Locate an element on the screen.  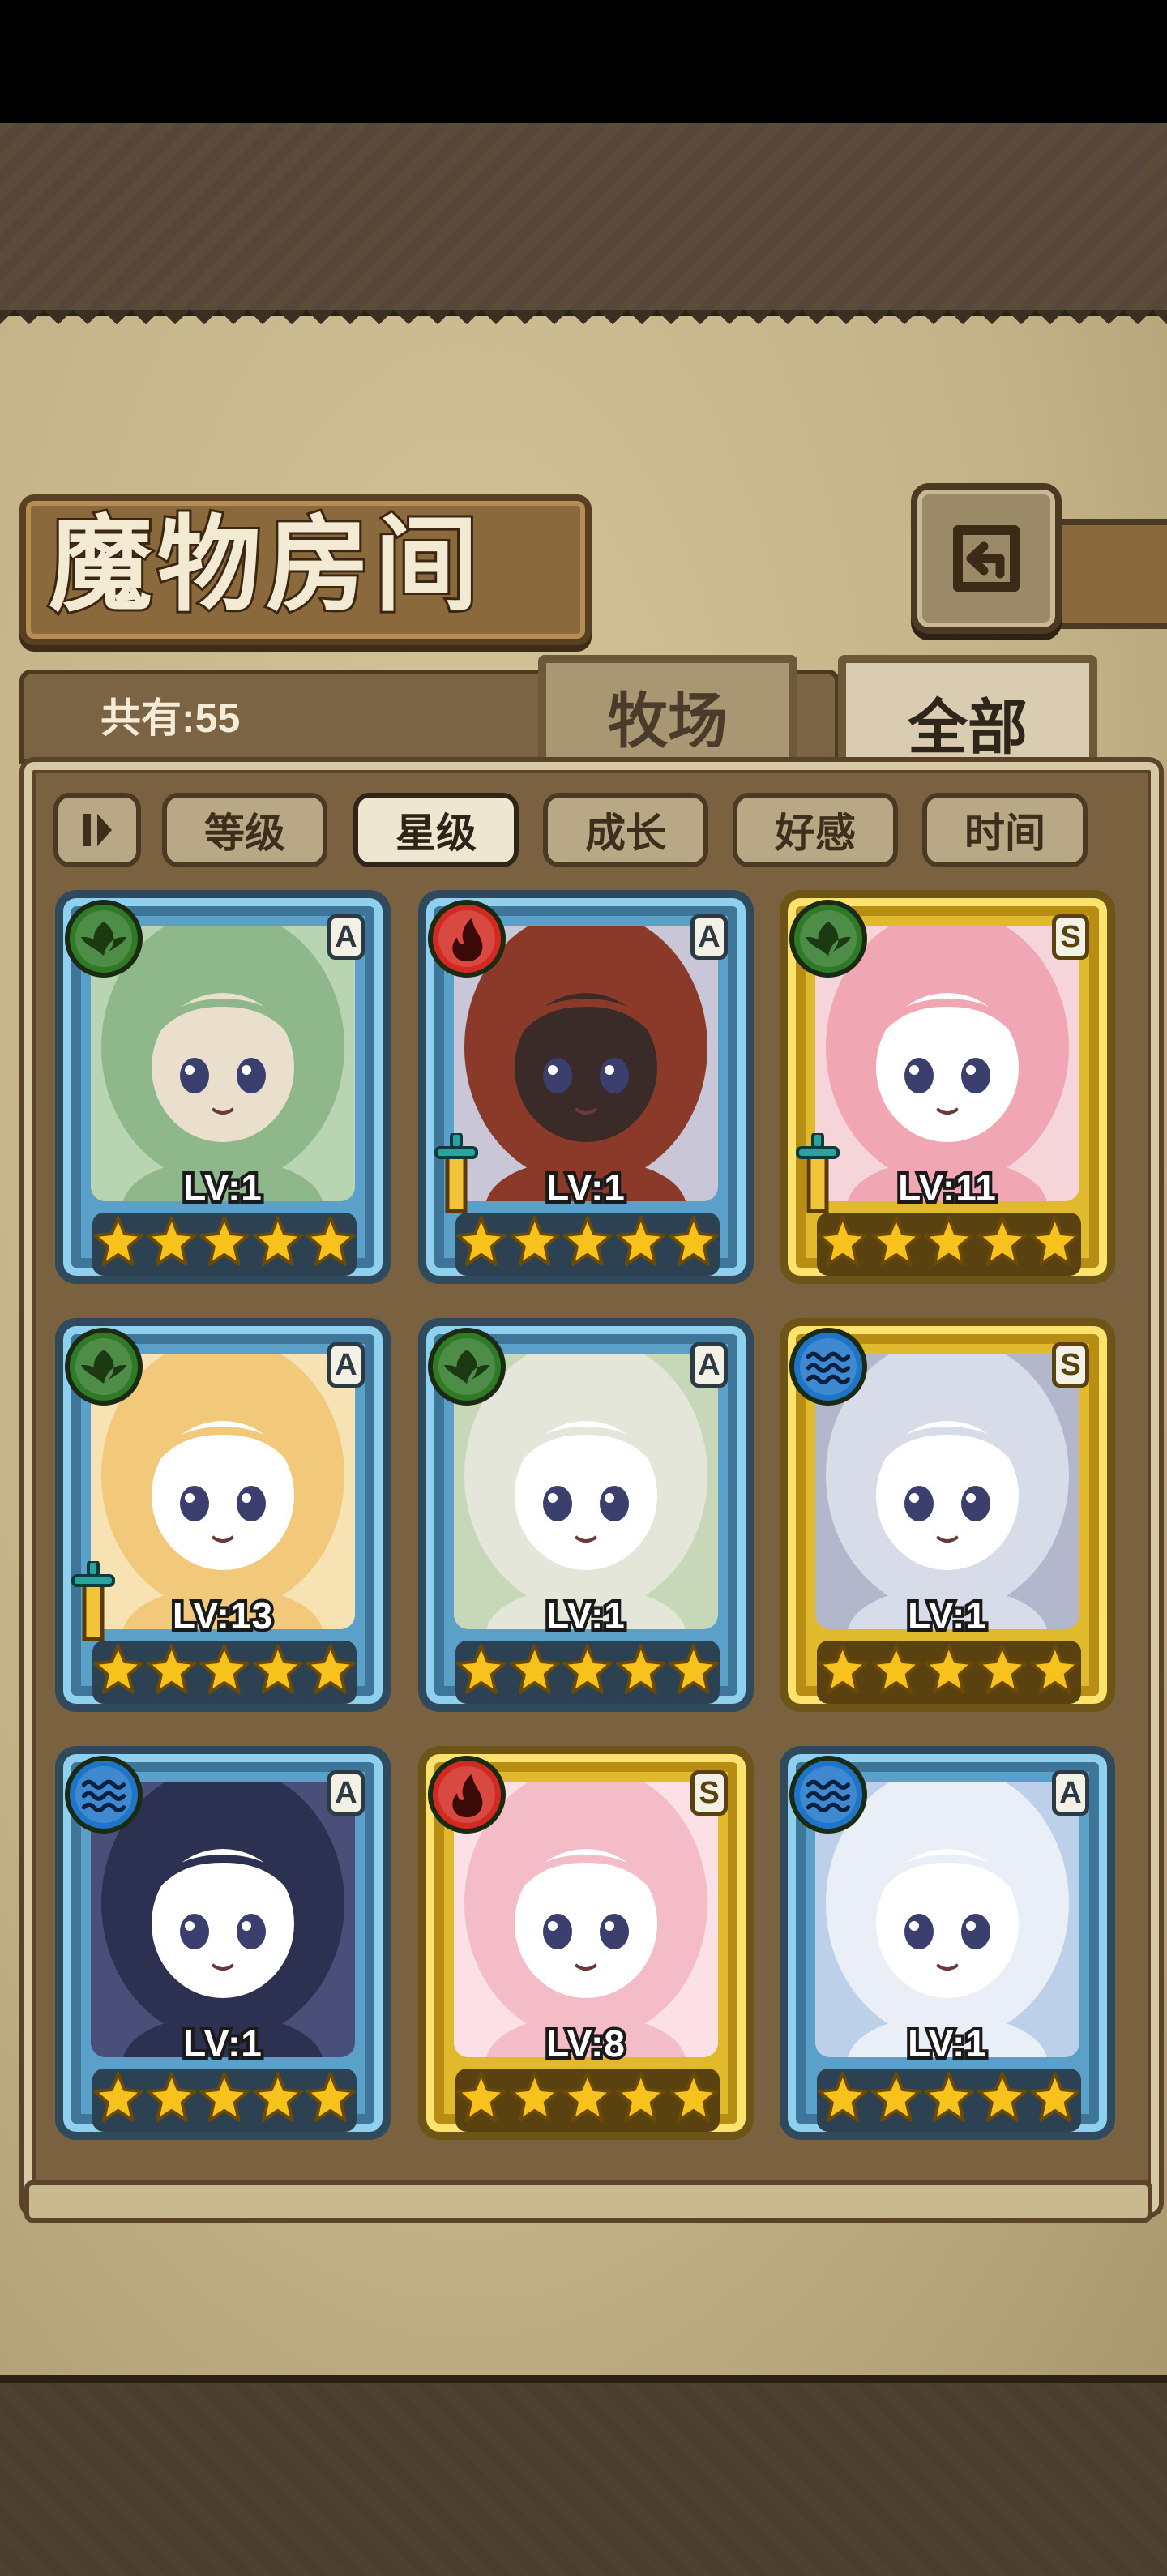
level-label: LV:8 is located at coordinates (585, 2043).